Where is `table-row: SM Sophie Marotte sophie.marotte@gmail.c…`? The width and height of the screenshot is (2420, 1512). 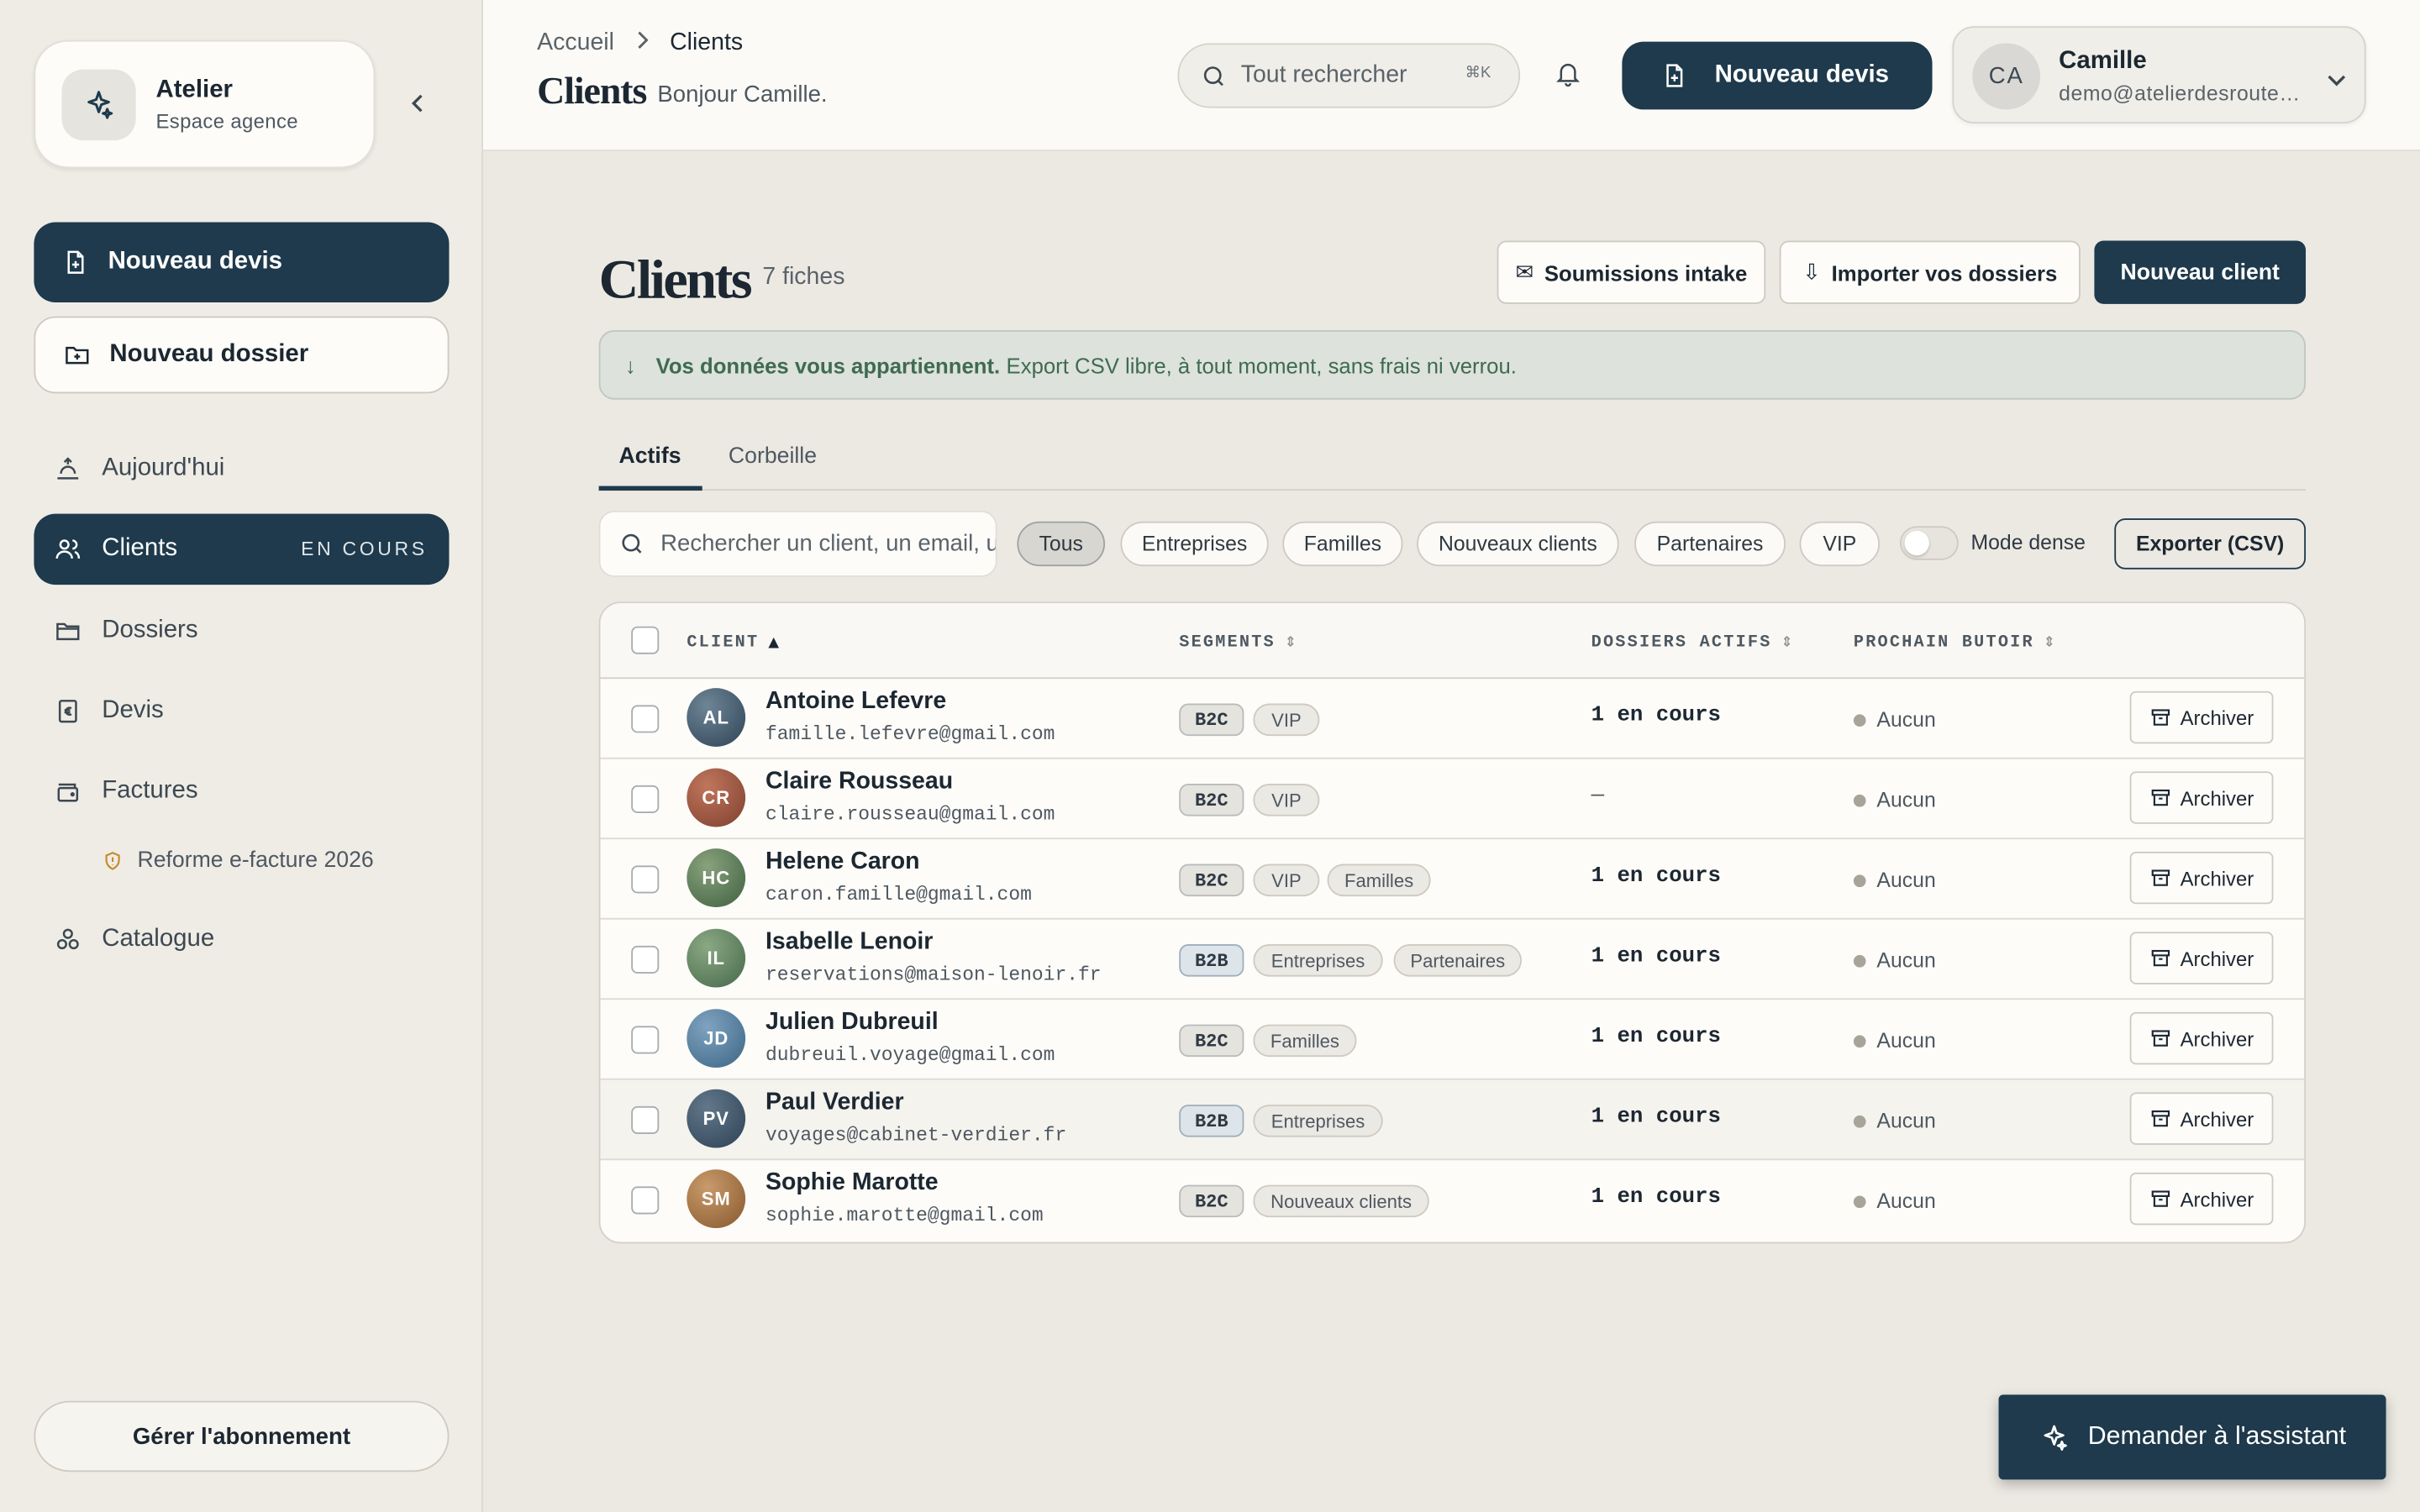 table-row: SM Sophie Marotte sophie.marotte@gmail.c… is located at coordinates (1452, 1200).